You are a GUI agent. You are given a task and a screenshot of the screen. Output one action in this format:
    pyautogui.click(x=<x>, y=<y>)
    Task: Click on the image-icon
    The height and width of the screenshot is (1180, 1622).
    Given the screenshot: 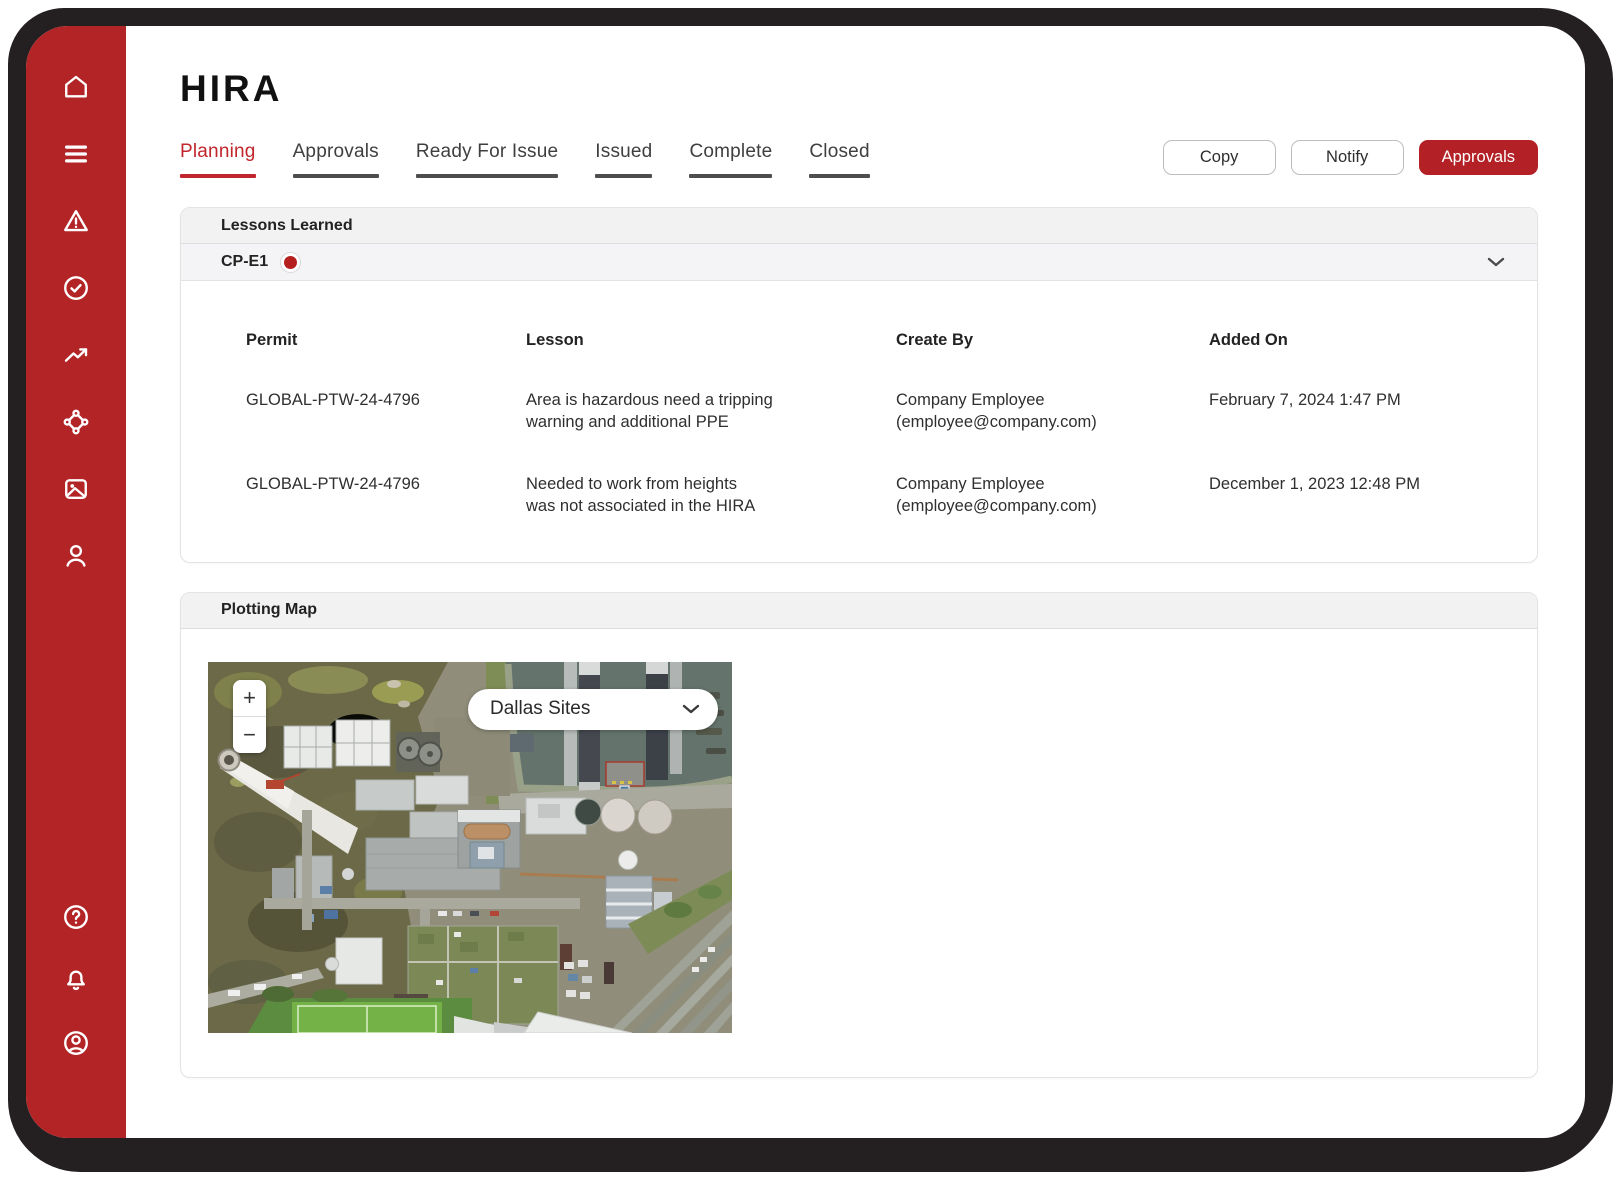 What is the action you would take?
    pyautogui.click(x=76, y=489)
    